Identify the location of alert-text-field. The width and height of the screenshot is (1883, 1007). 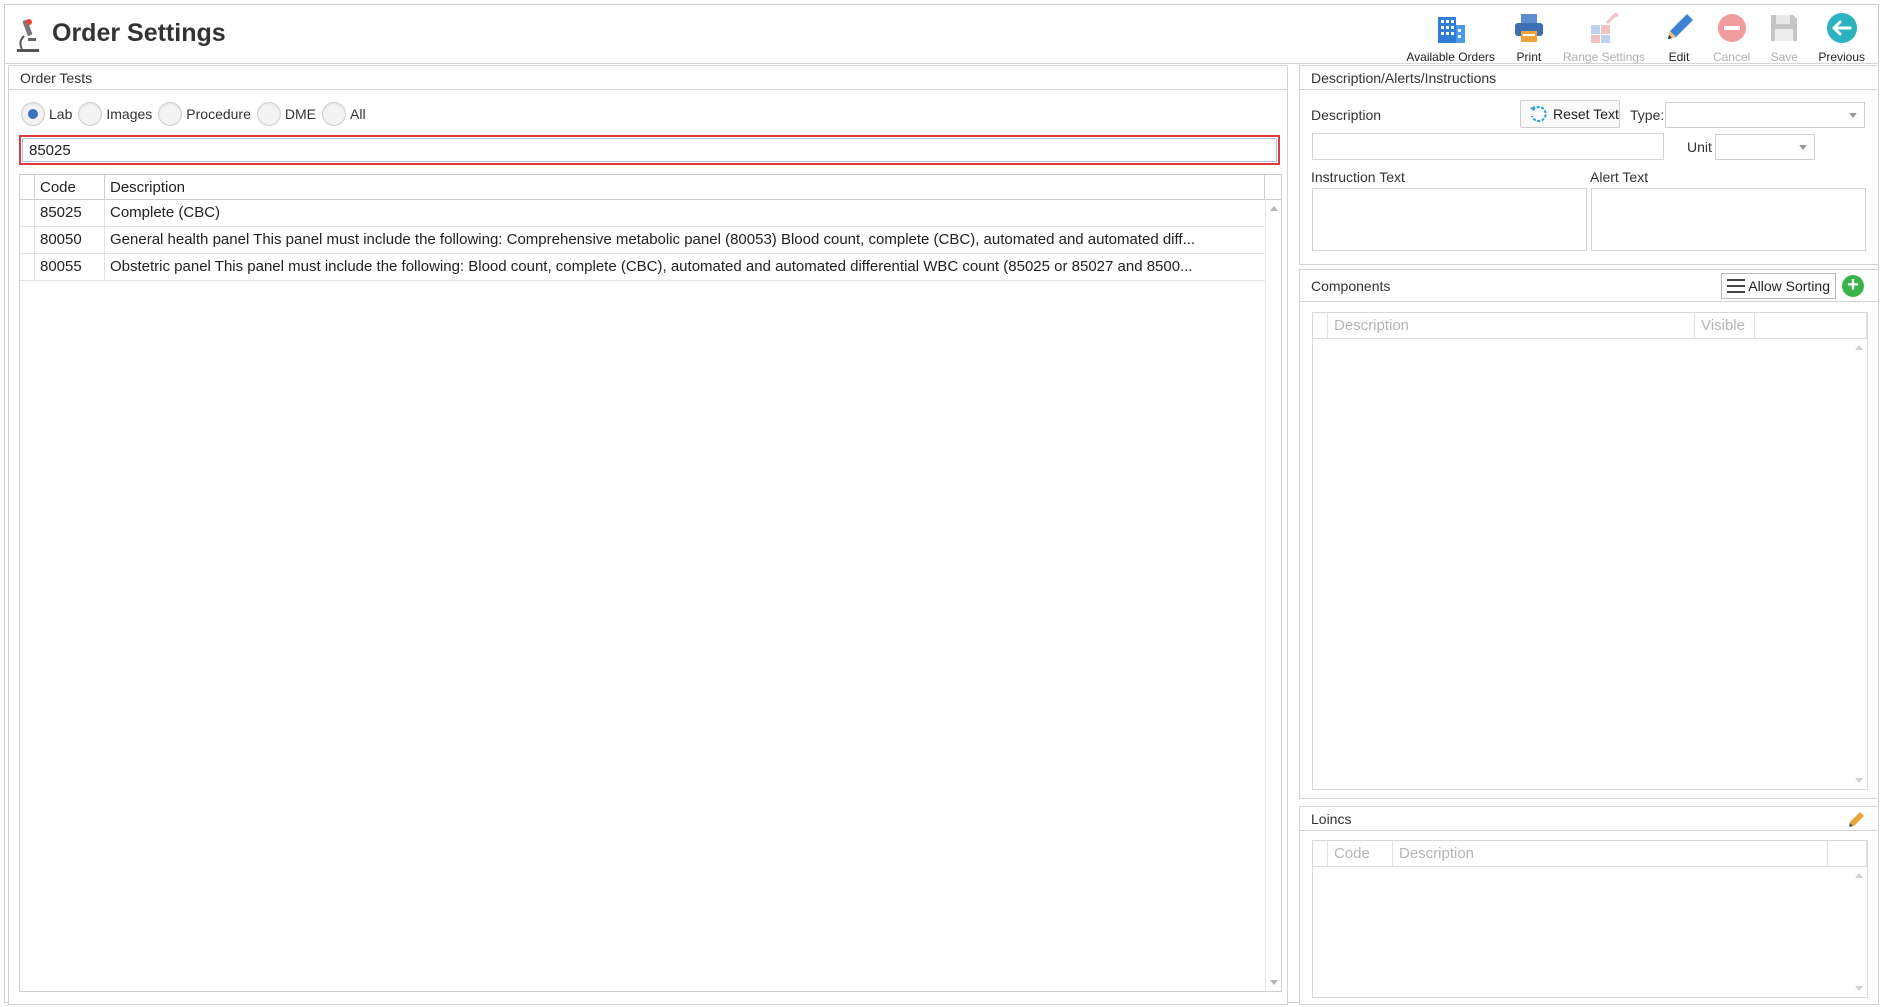
(1728, 219).